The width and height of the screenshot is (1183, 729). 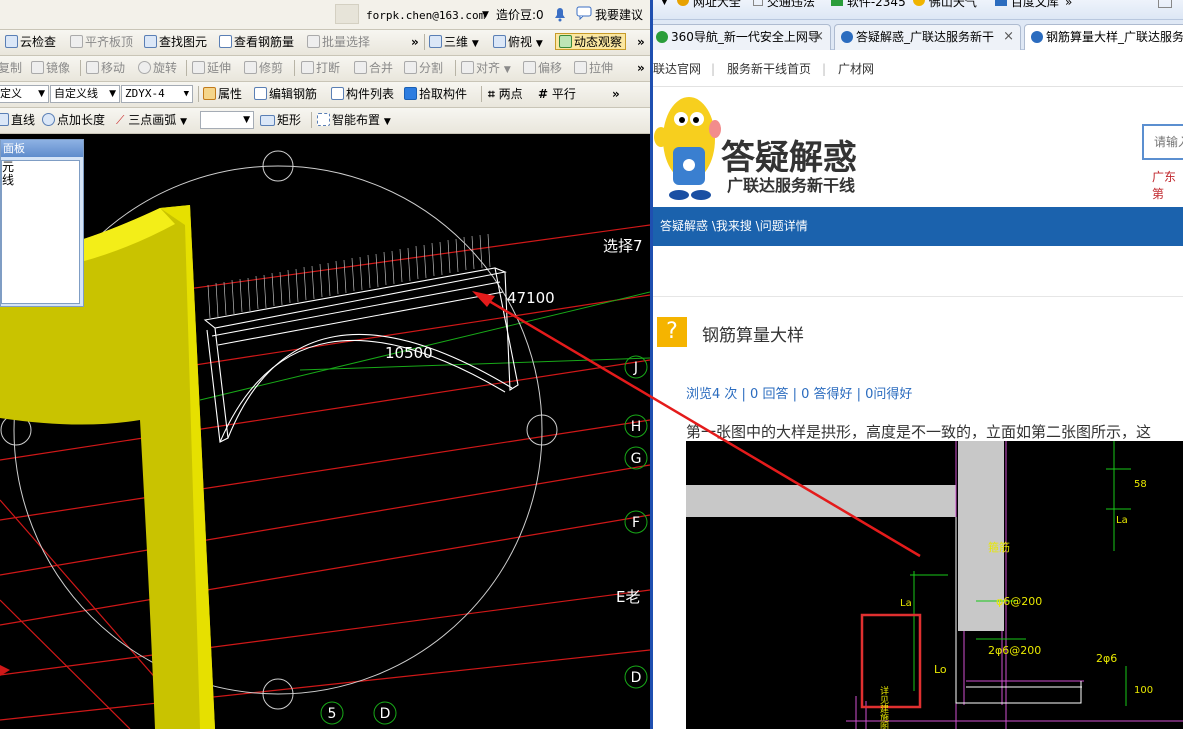 What do you see at coordinates (219, 68) in the screenshot?
I see `extend-label: 延伸` at bounding box center [219, 68].